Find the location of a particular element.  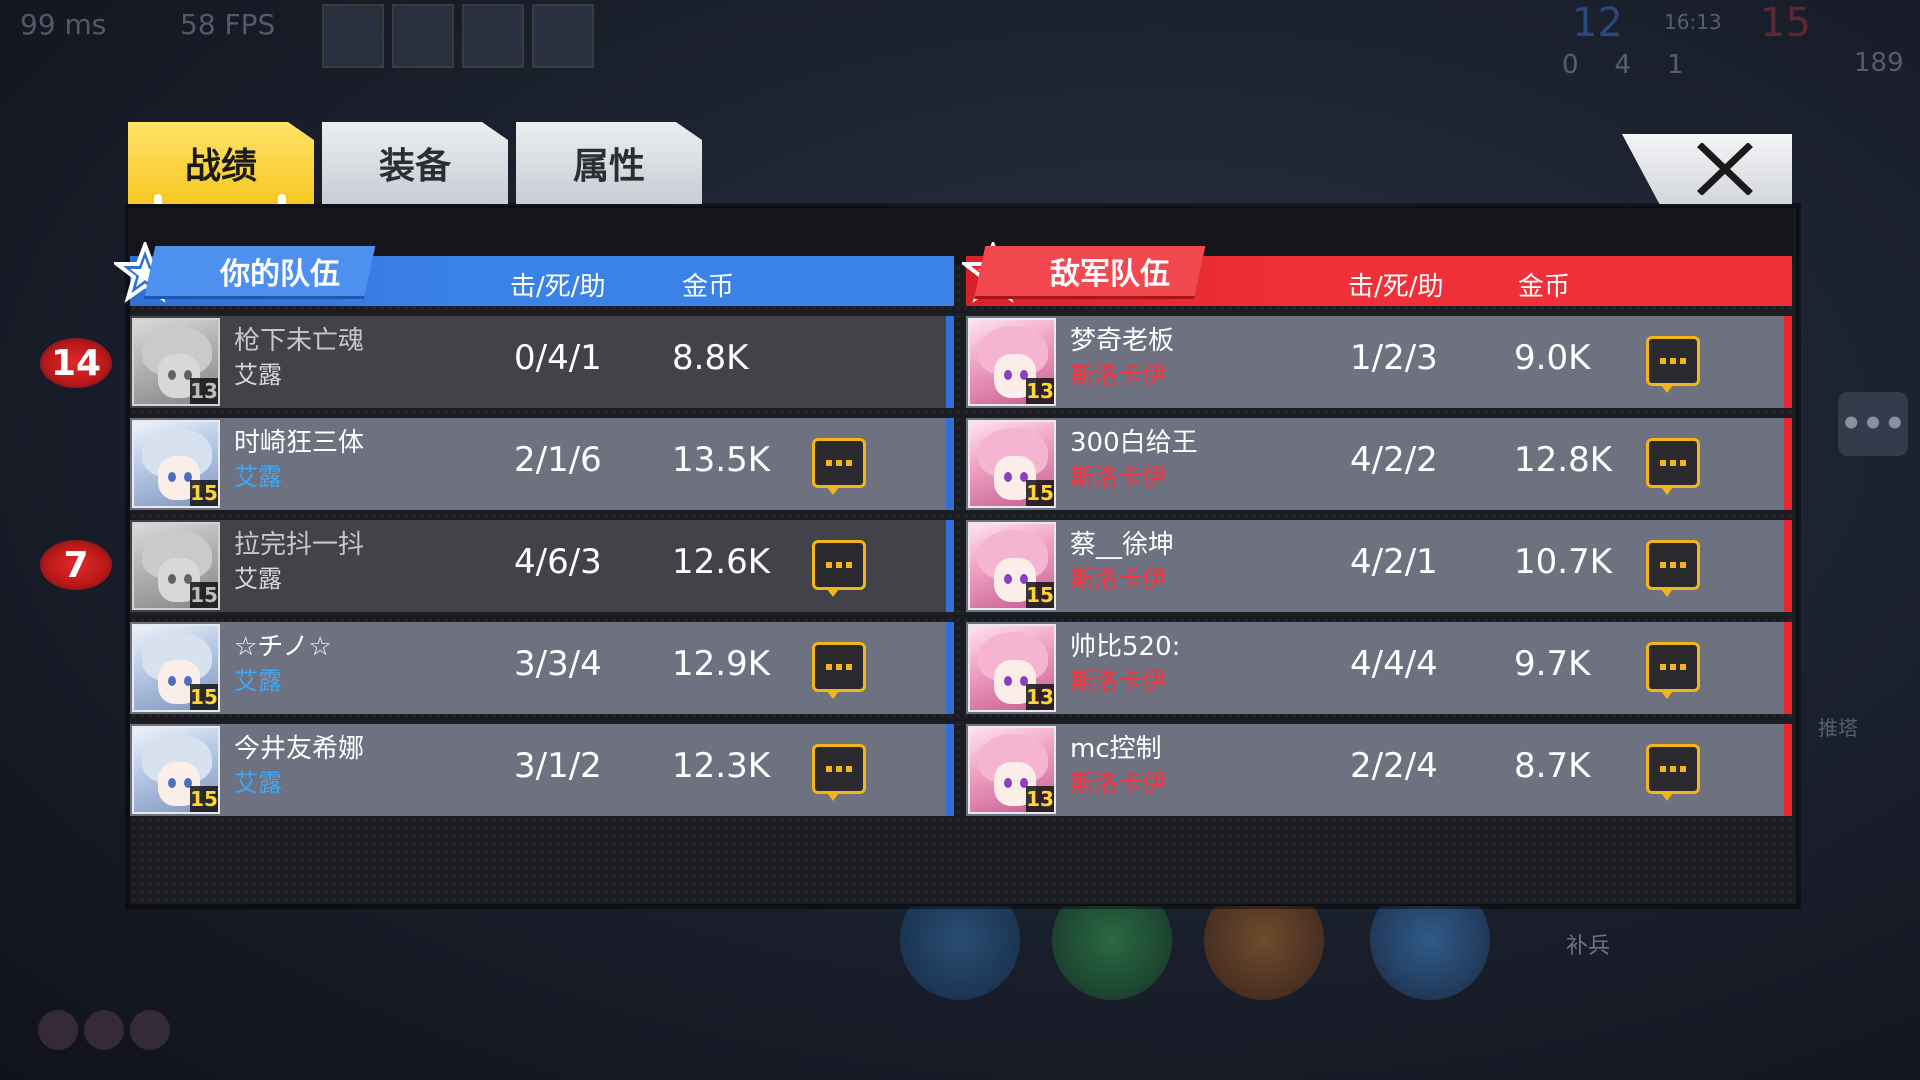

player-name: 拉完抖一抖 is located at coordinates (299, 545).